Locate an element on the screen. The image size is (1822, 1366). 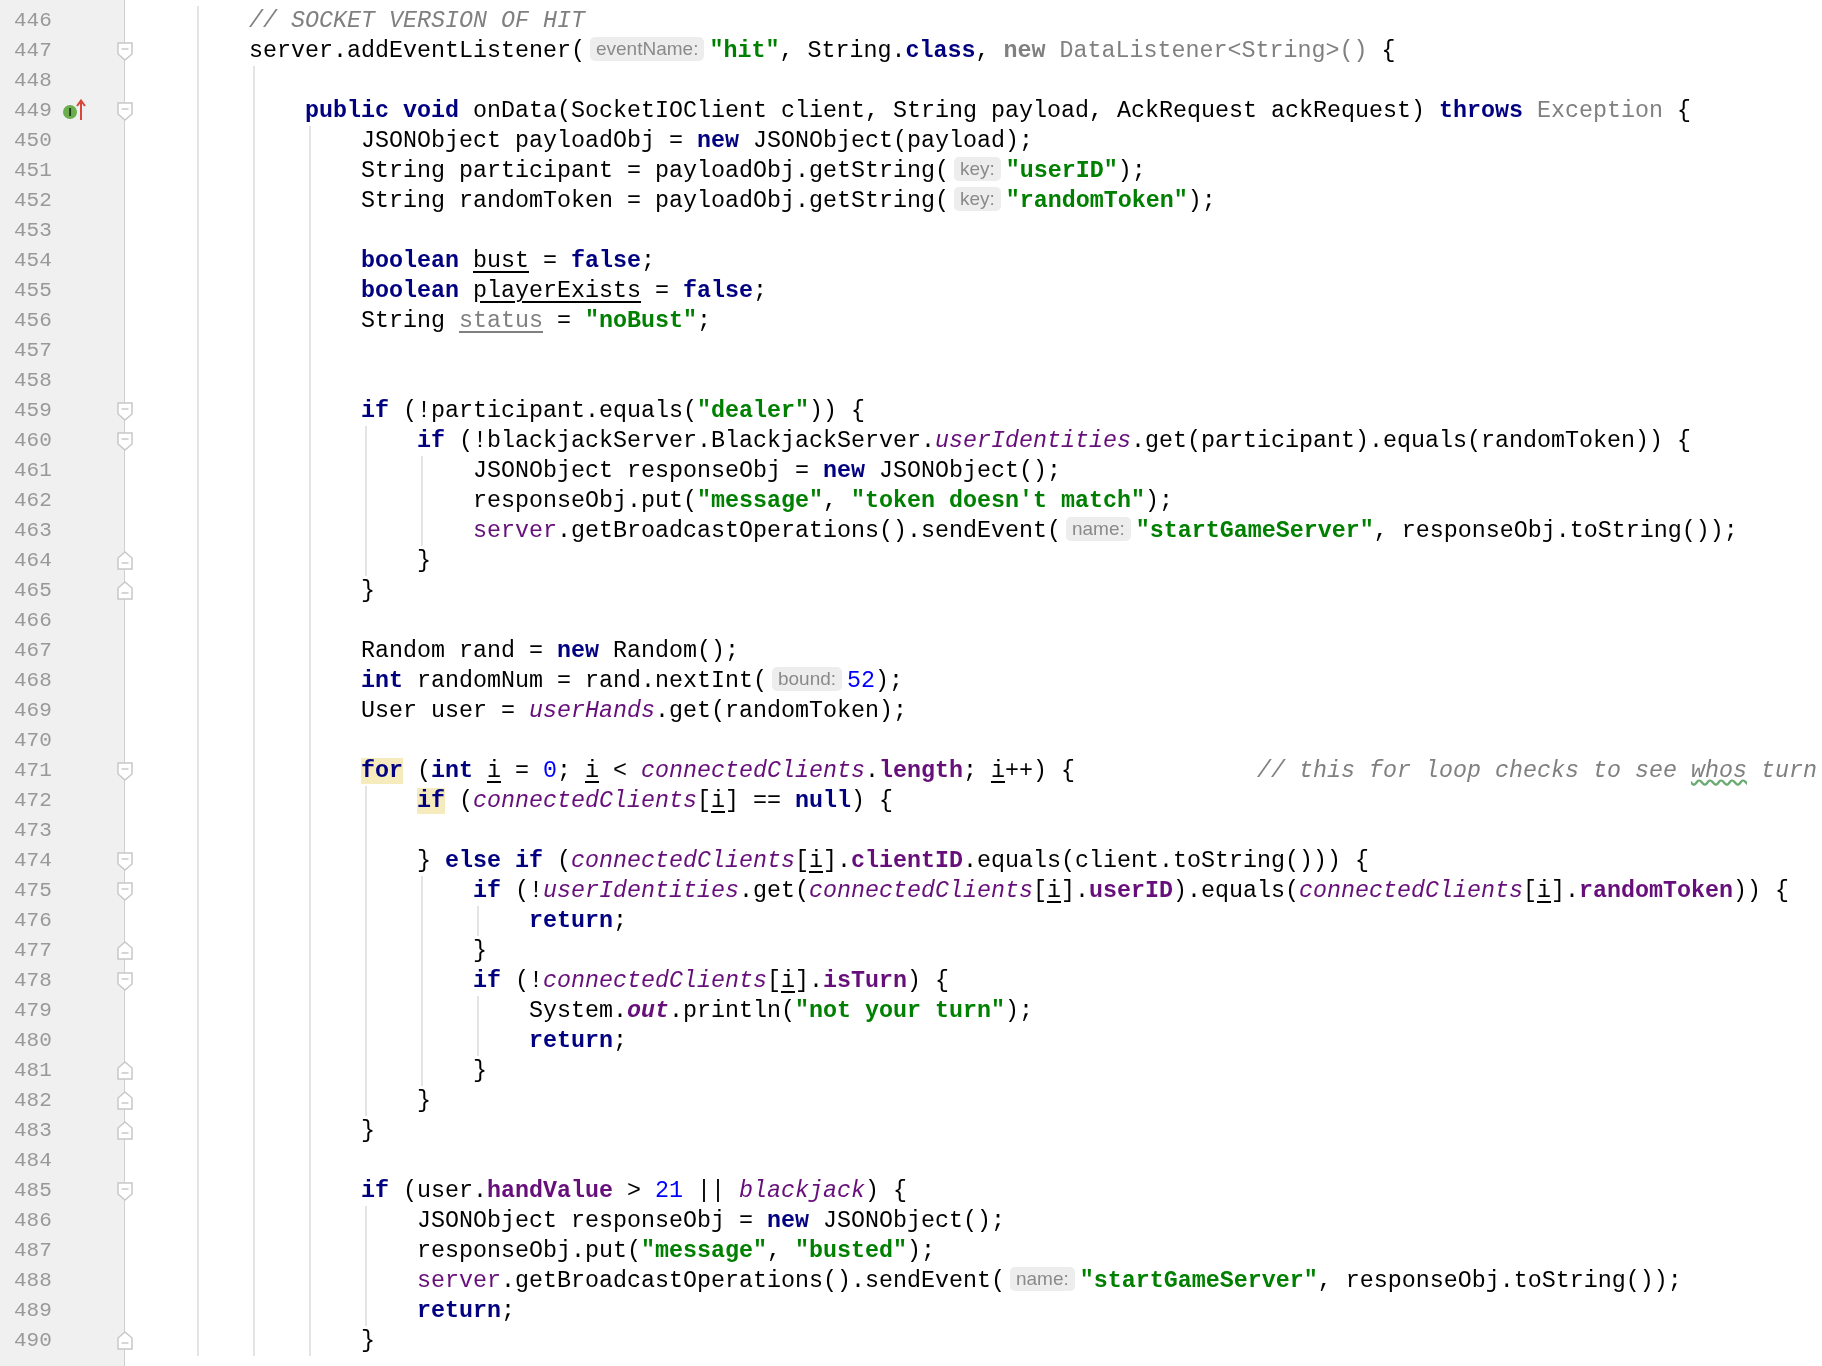
code-line: server.addEventListener( eventName: "hit", String.class, new DataListener<String>() { is located at coordinates (822, 51).